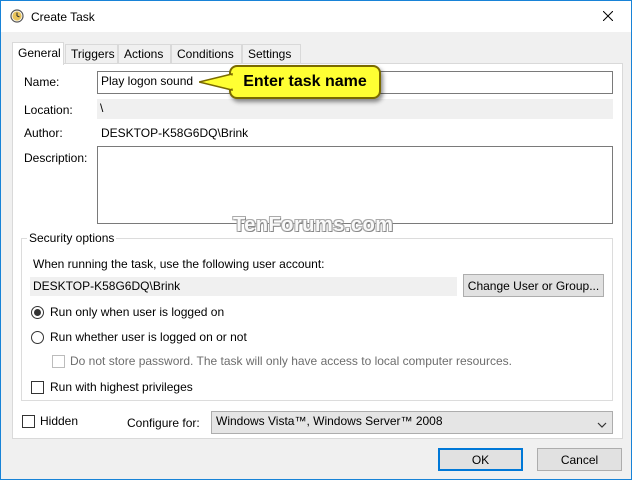  I want to click on close-icon, so click(608, 17).